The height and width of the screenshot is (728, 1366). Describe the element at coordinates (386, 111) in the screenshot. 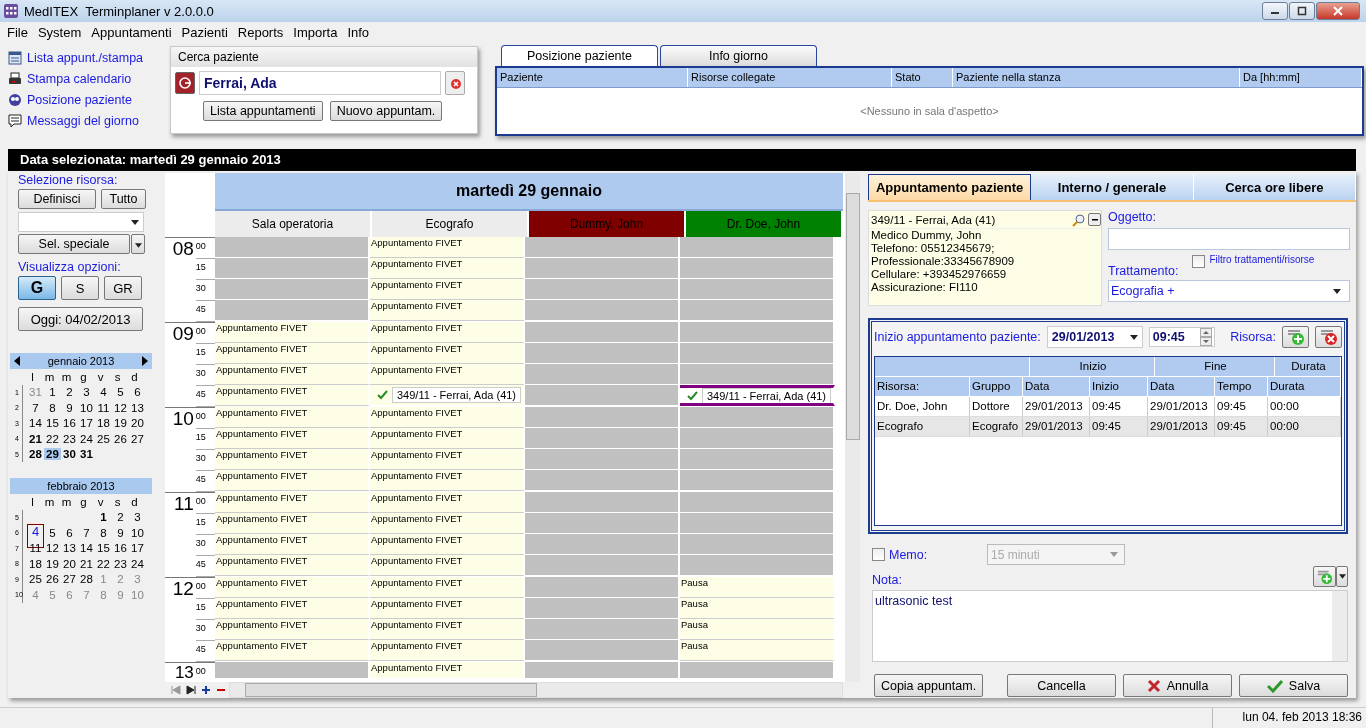

I see `panel-button: Nuovo appuntam.` at that location.